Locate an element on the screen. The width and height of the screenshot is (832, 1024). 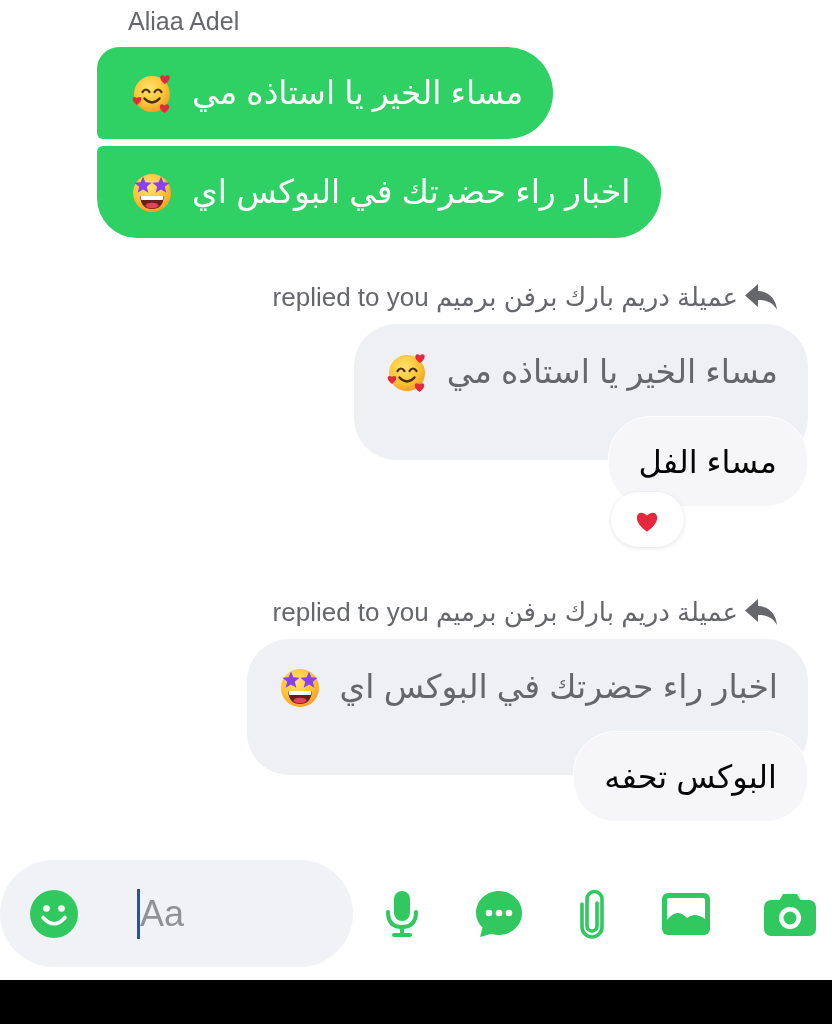
sender-name: Aliaa Adel is located at coordinates (184, 21).